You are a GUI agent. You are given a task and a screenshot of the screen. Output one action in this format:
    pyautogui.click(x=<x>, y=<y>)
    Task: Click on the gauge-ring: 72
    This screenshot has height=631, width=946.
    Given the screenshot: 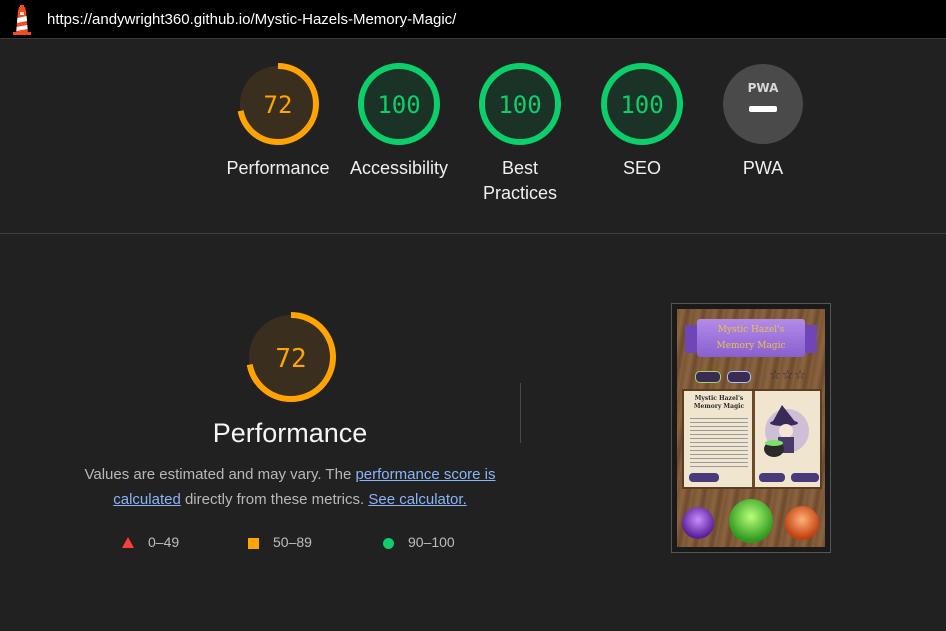 What is the action you would take?
    pyautogui.click(x=278, y=104)
    